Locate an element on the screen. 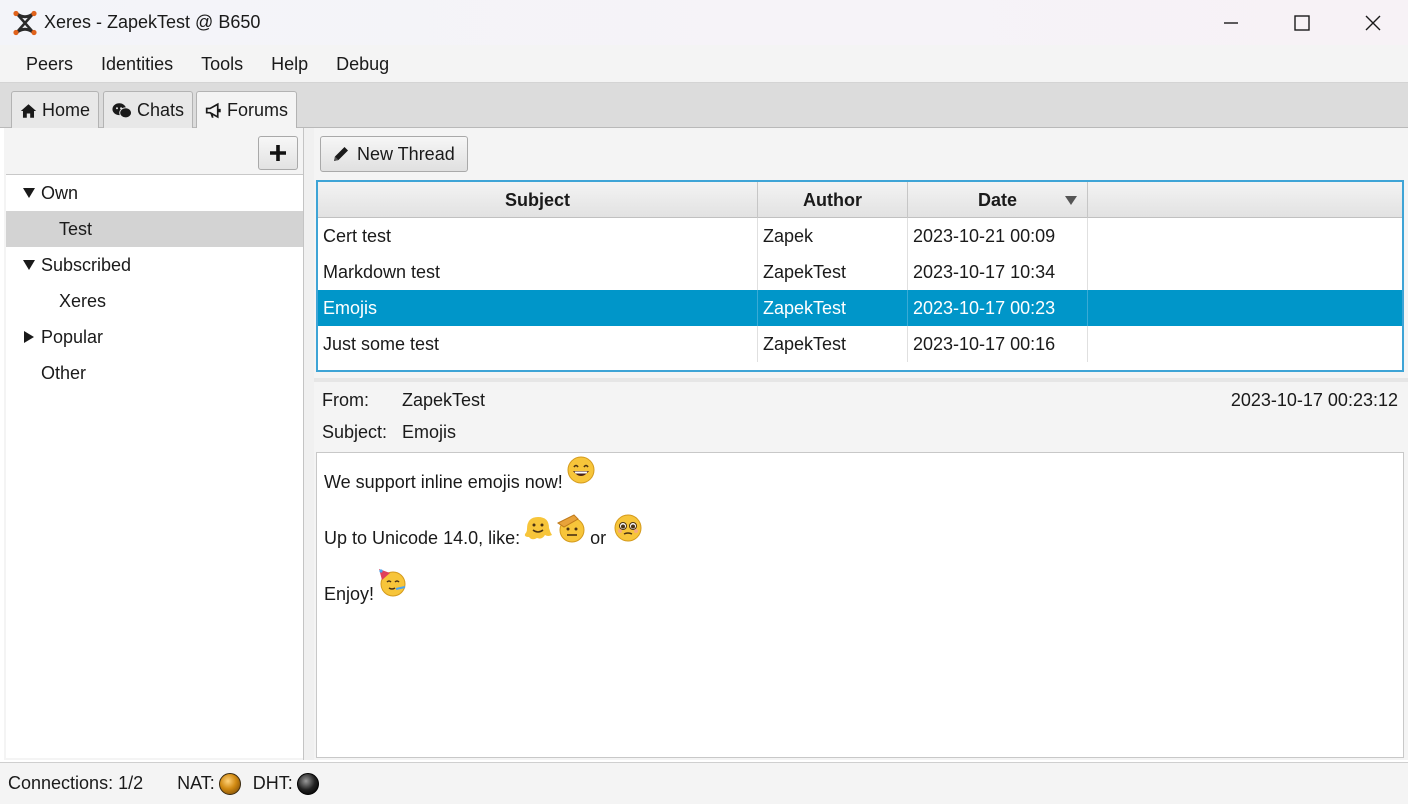  tree-item-other: Other is located at coordinates (154, 373).